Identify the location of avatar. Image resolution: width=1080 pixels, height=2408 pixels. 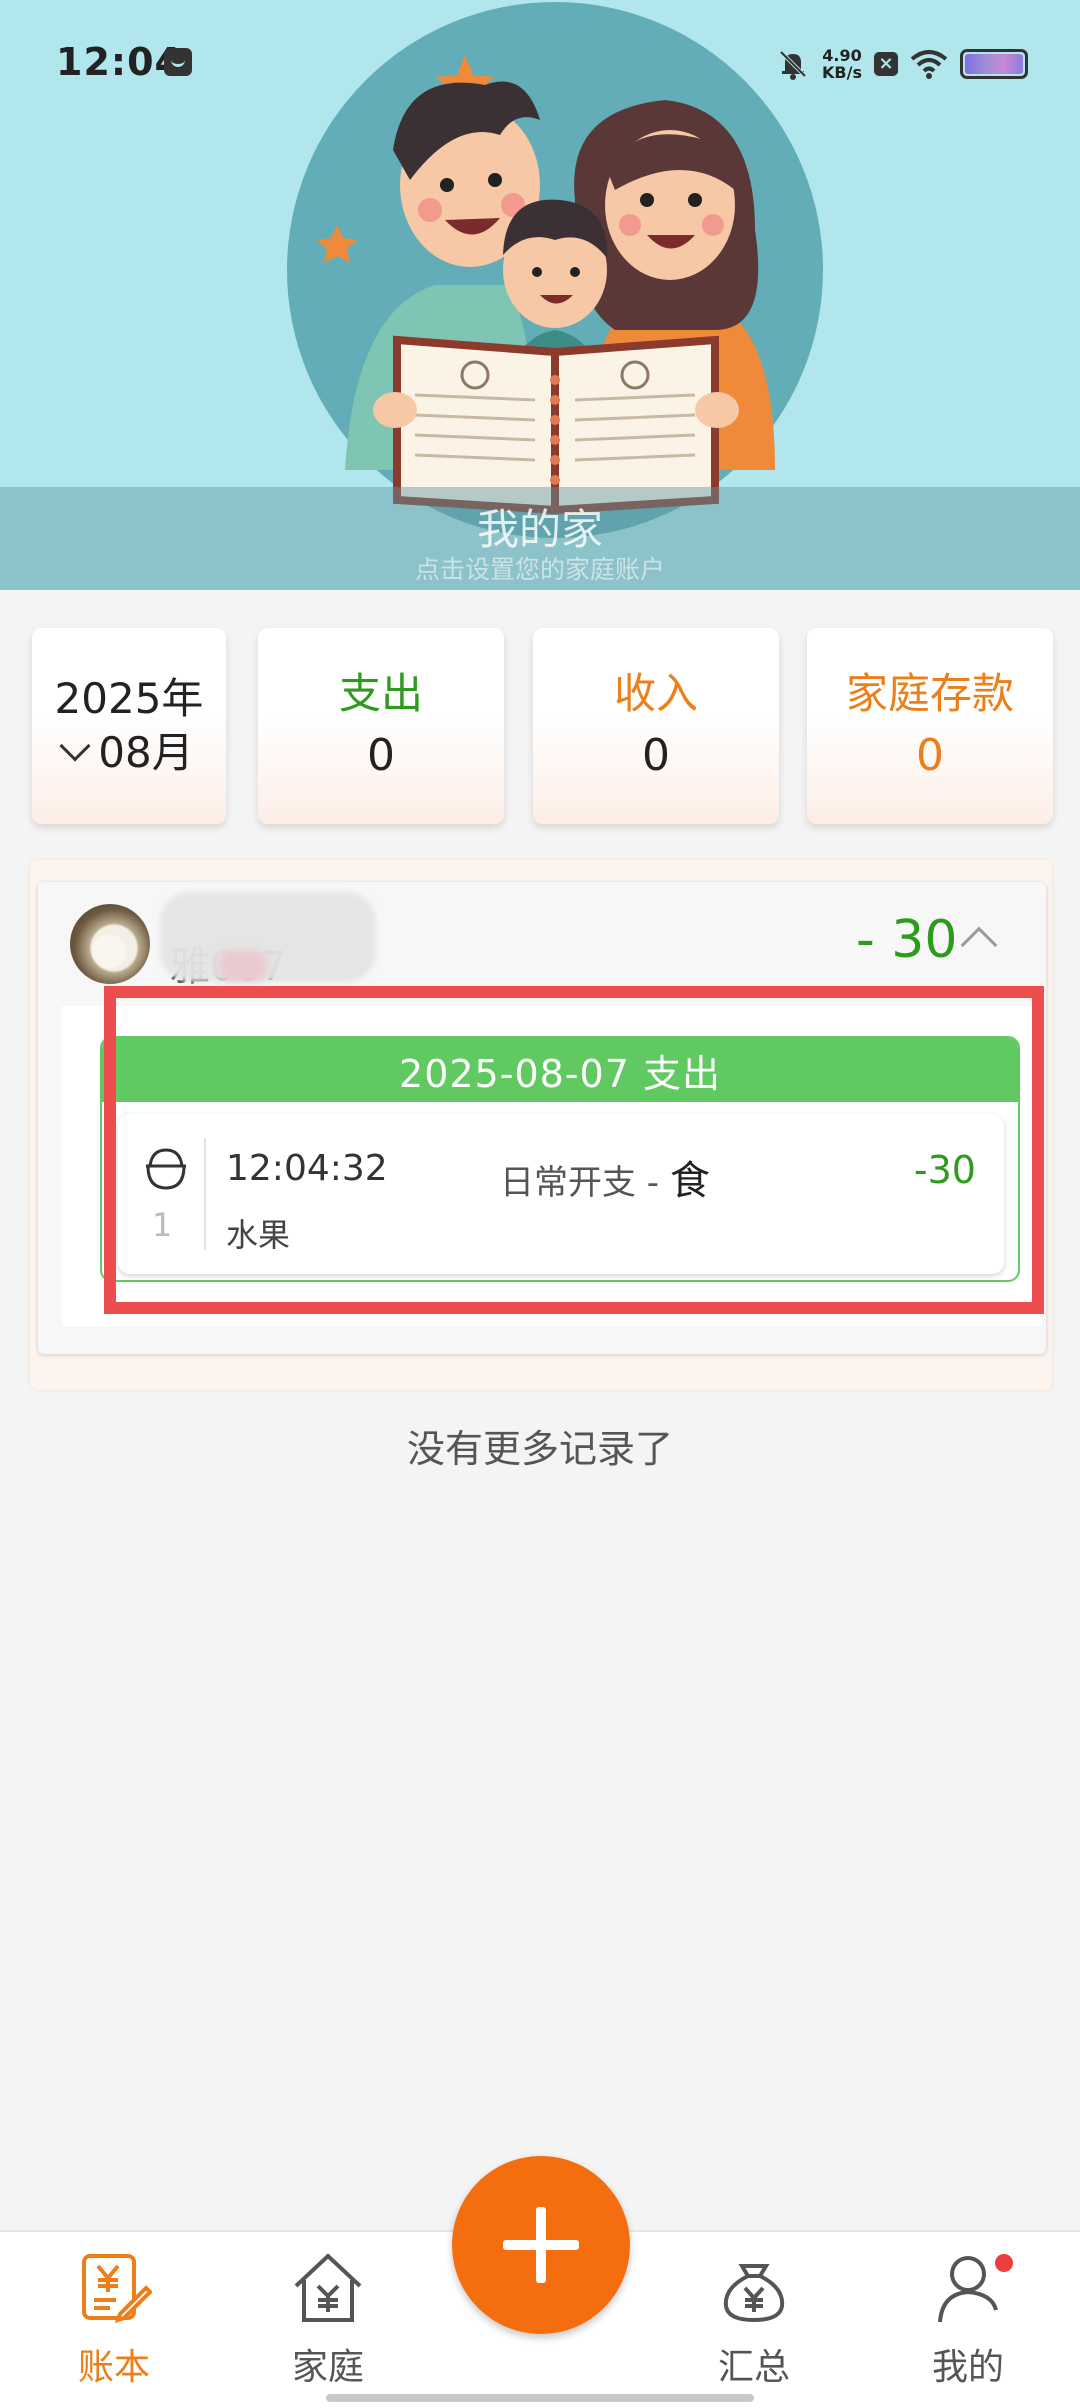
(110, 944).